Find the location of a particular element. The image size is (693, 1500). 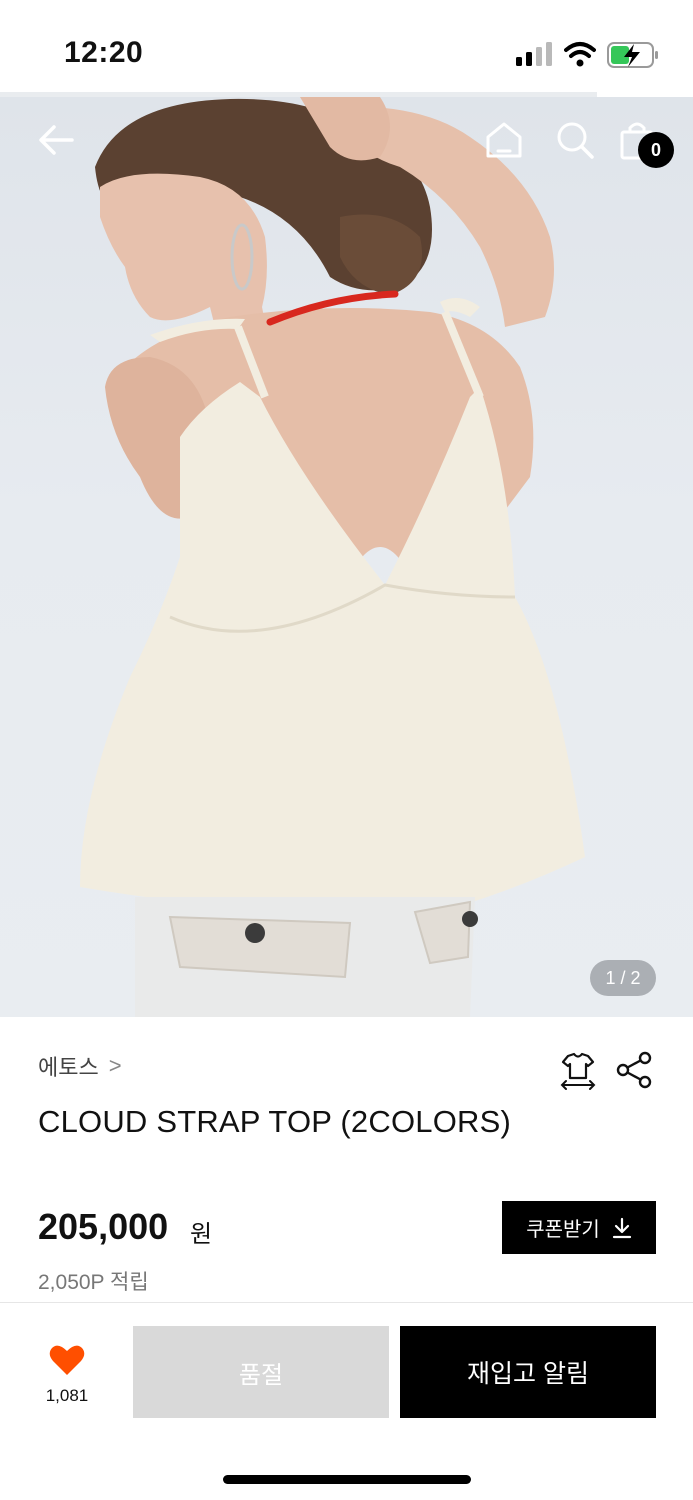

brand-link: 에토스 > is located at coordinates (80, 1066).